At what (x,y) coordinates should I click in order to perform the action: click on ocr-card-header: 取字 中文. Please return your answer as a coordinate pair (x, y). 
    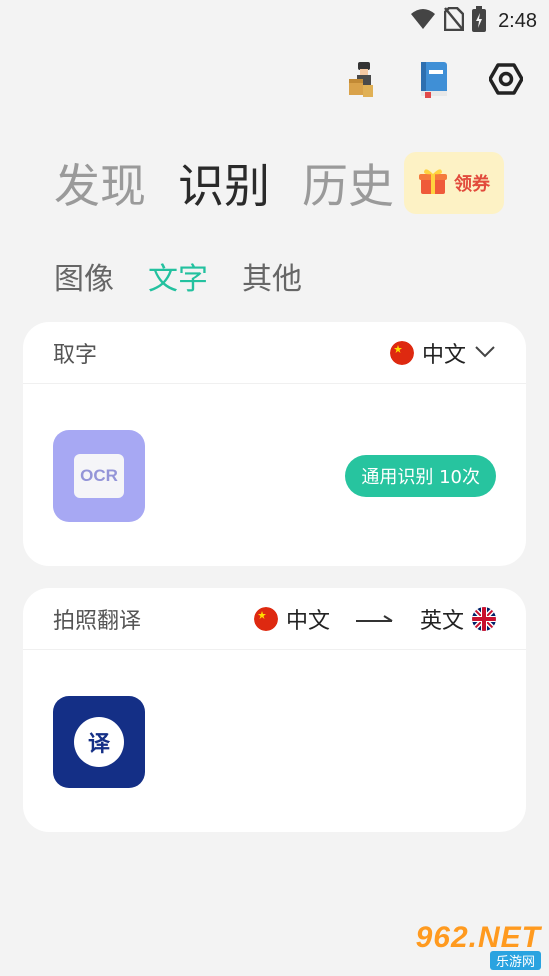
    Looking at the image, I should click on (274, 353).